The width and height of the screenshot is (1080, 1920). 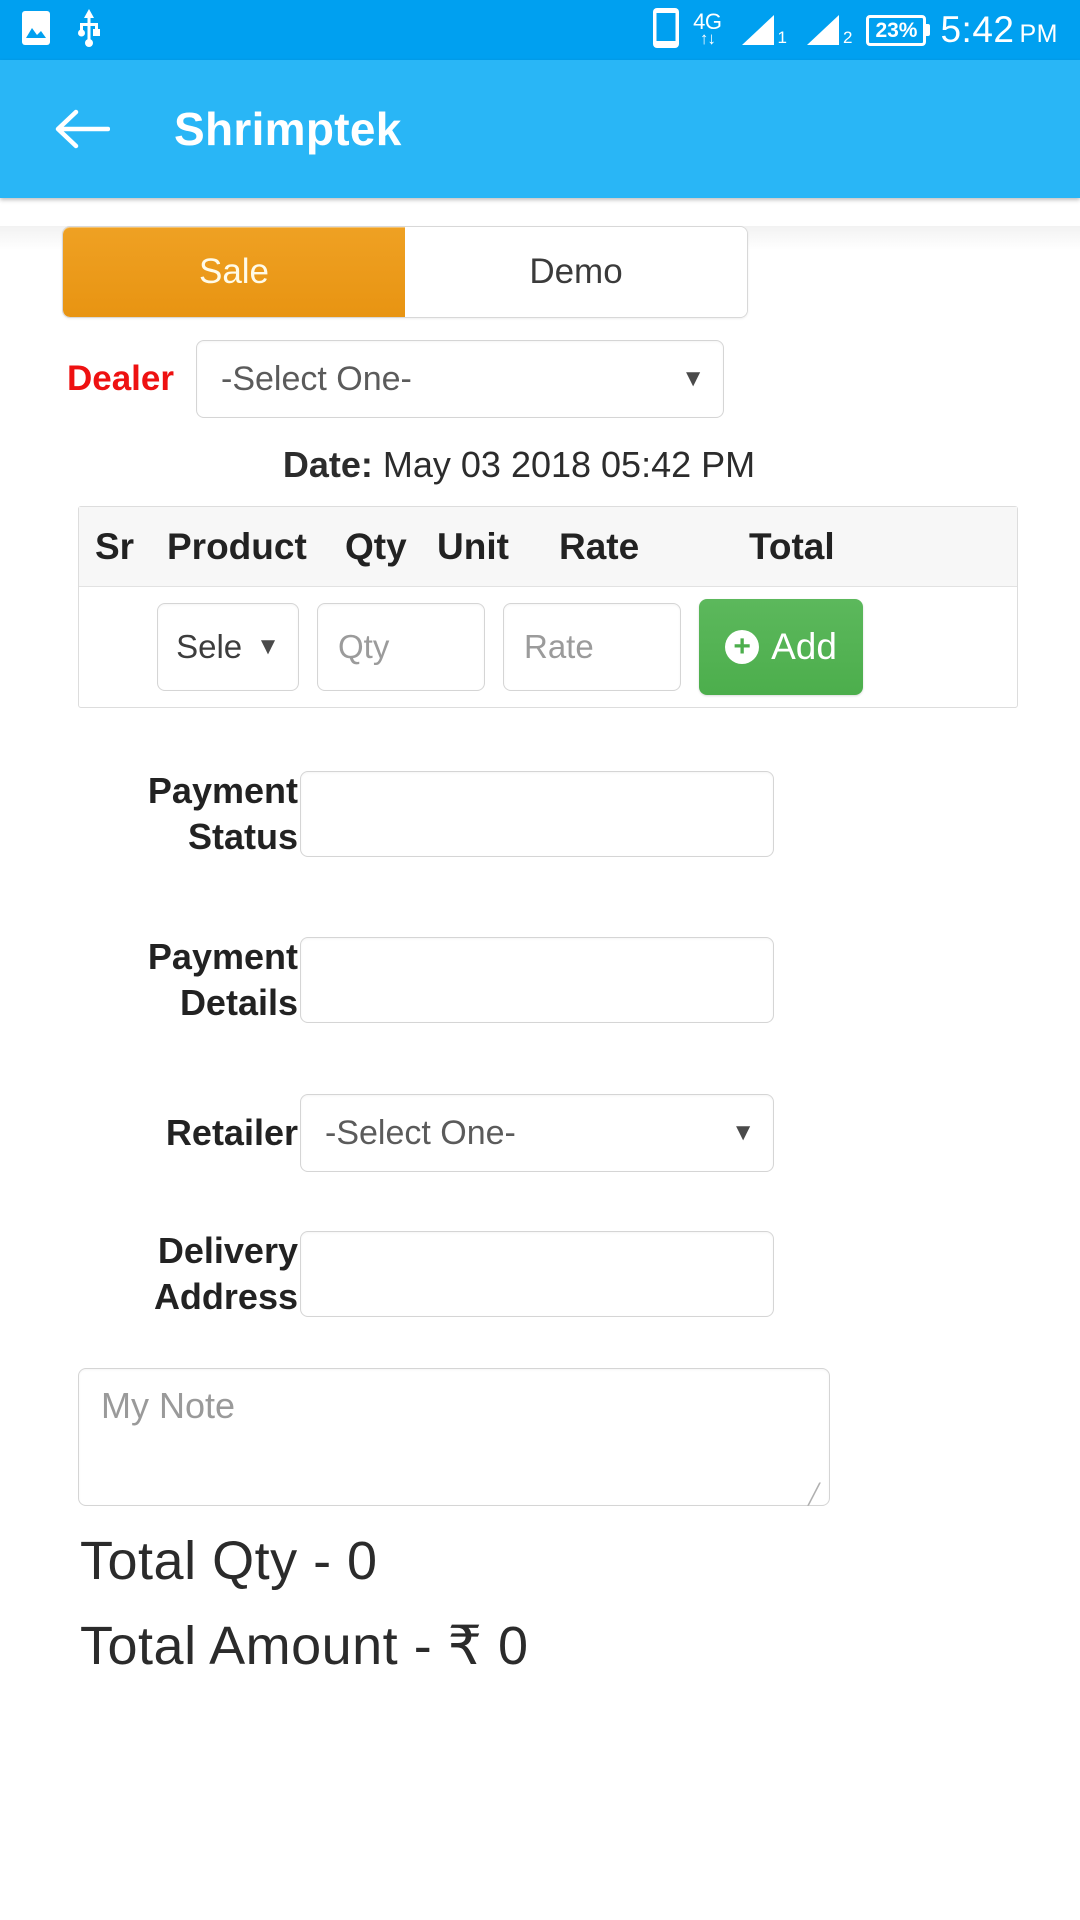 I want to click on app-bar: Shrimptek, so click(x=540, y=129).